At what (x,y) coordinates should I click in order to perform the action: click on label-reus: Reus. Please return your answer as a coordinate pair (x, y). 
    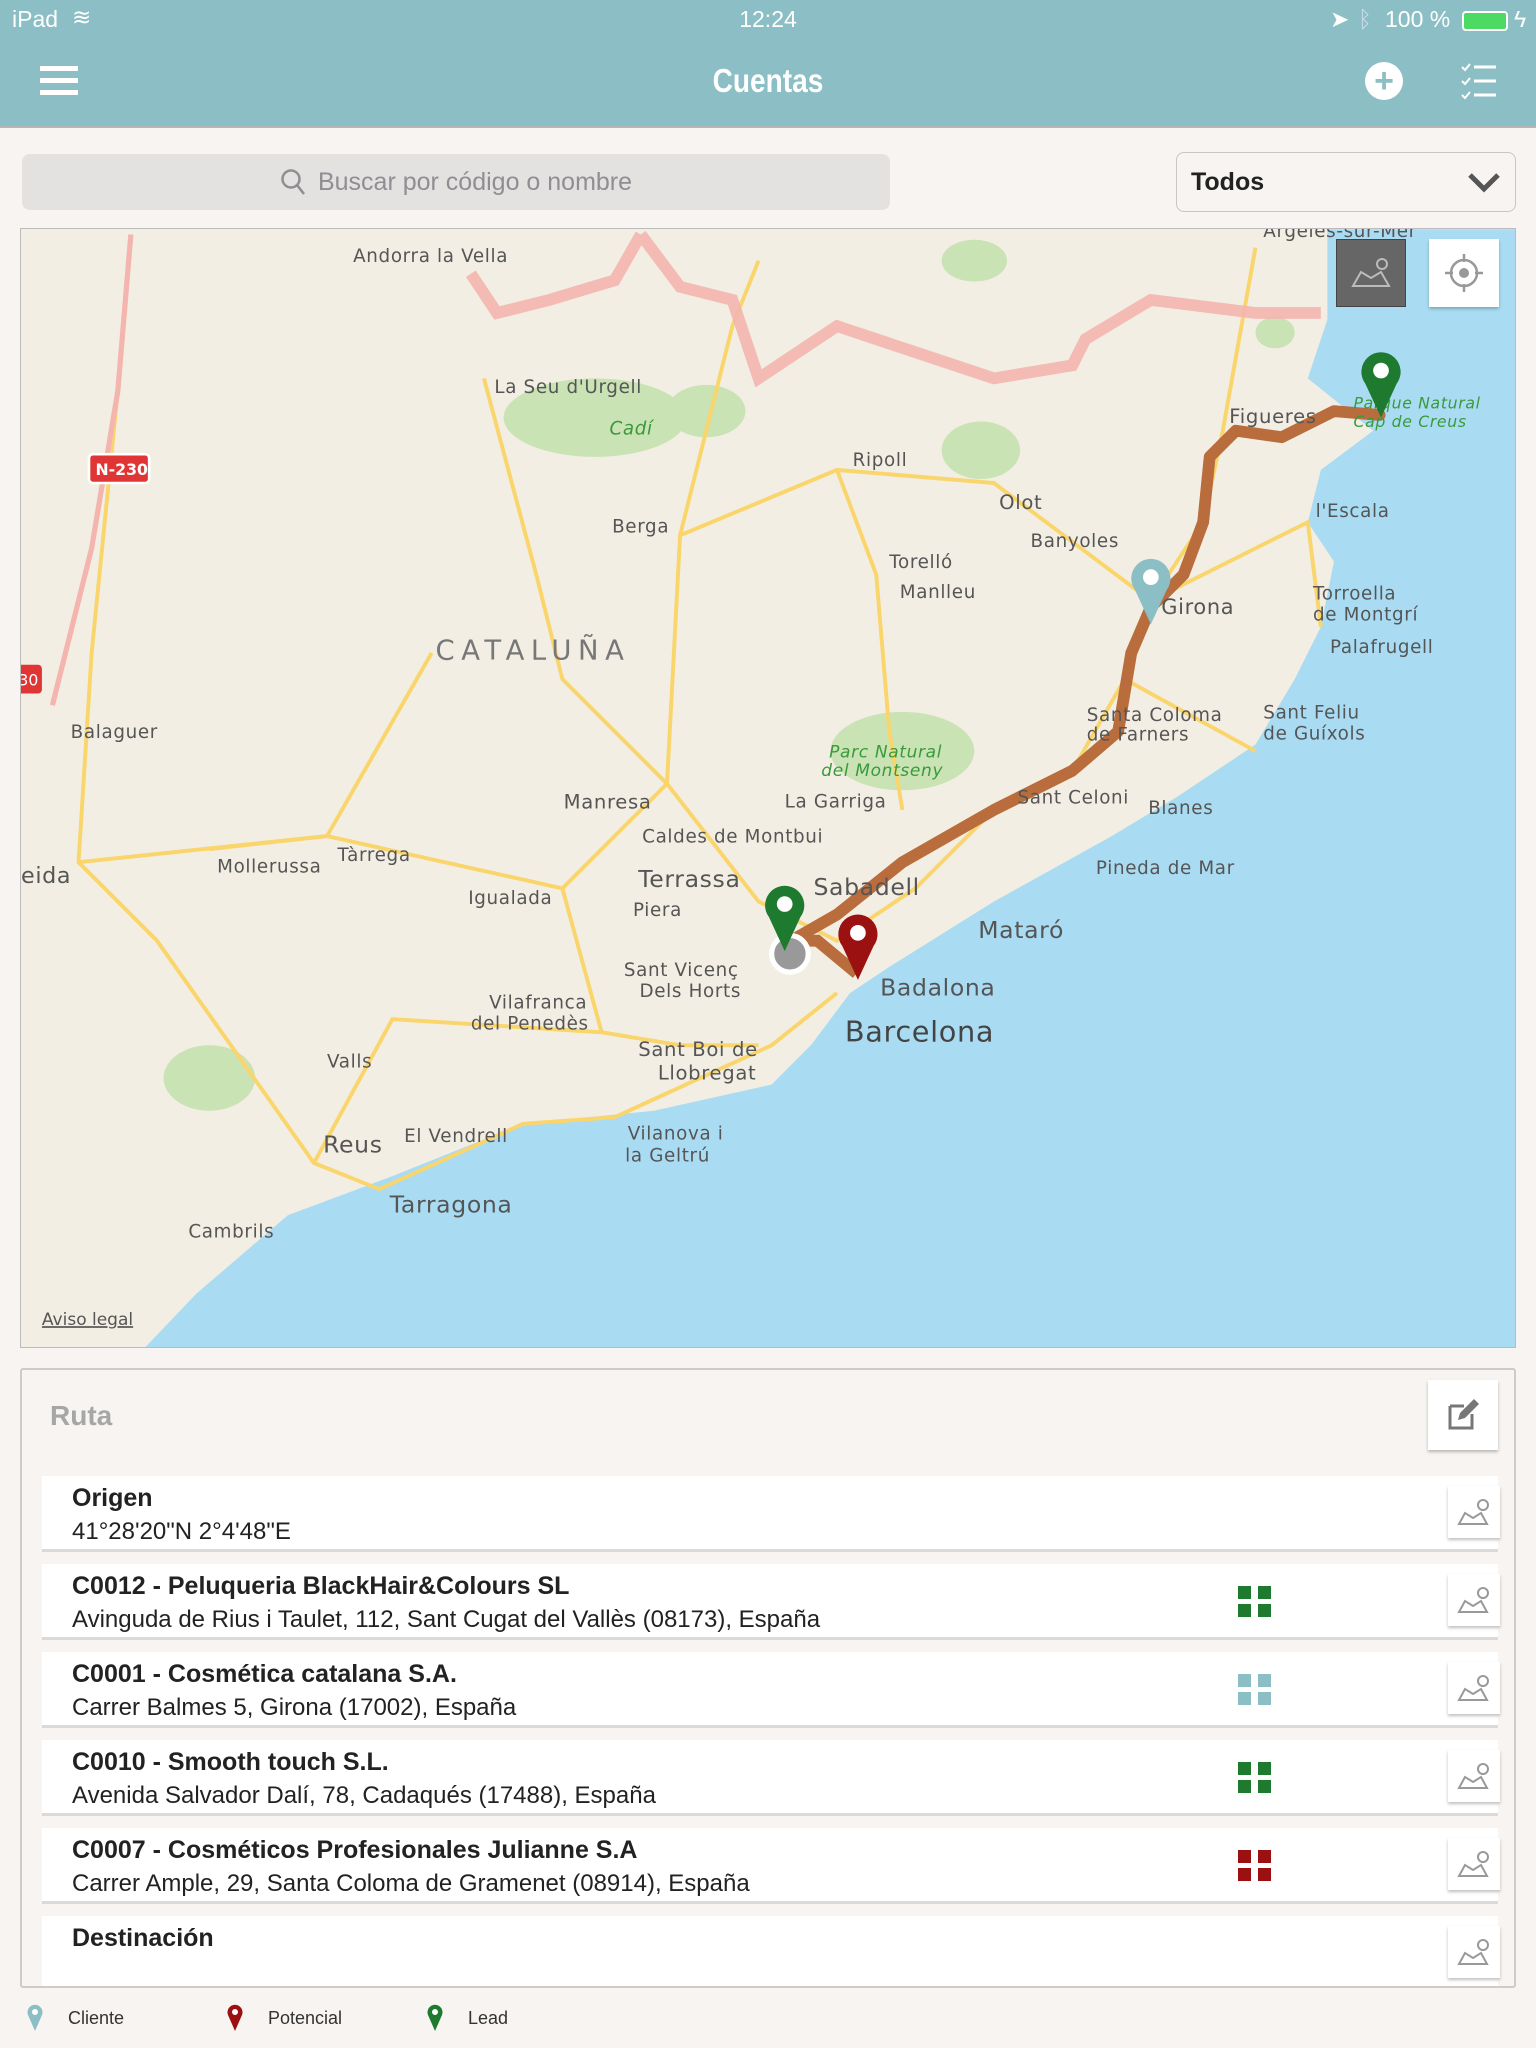
    Looking at the image, I should click on (353, 1145).